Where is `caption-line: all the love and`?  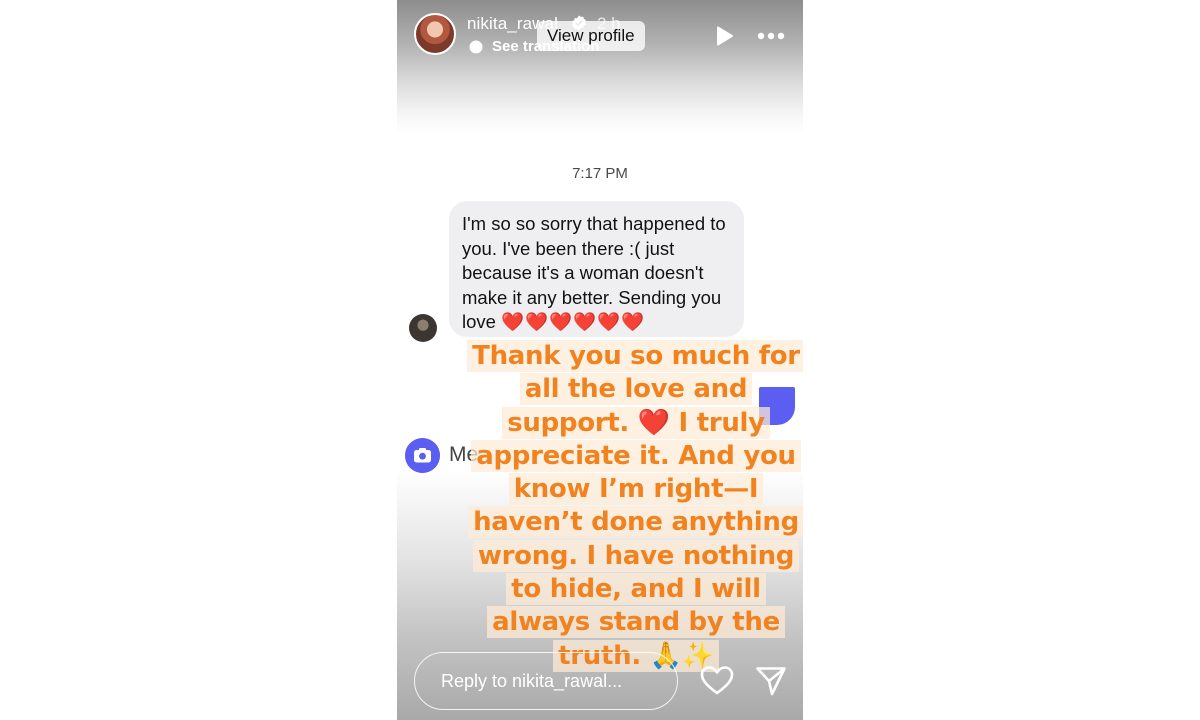 caption-line: all the love and is located at coordinates (636, 389).